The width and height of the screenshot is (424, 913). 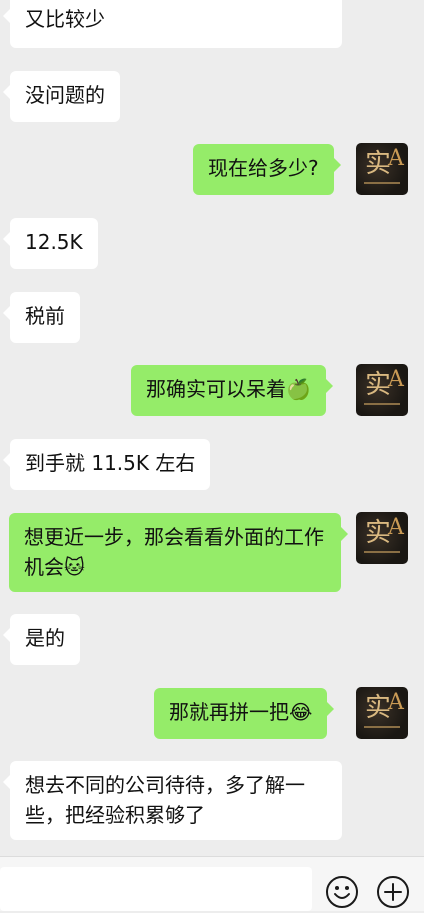 I want to click on message-text: 现在给多少?, so click(x=263, y=168).